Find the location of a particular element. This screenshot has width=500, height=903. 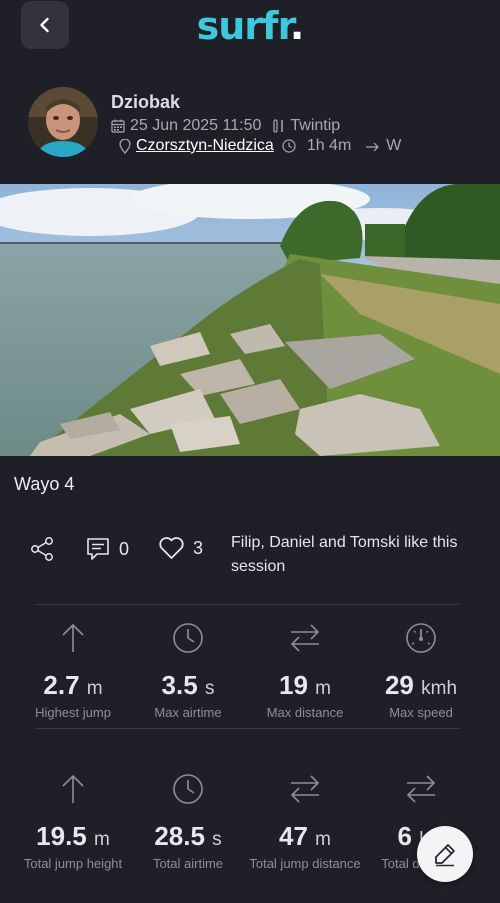

share-icon is located at coordinates (42, 549).